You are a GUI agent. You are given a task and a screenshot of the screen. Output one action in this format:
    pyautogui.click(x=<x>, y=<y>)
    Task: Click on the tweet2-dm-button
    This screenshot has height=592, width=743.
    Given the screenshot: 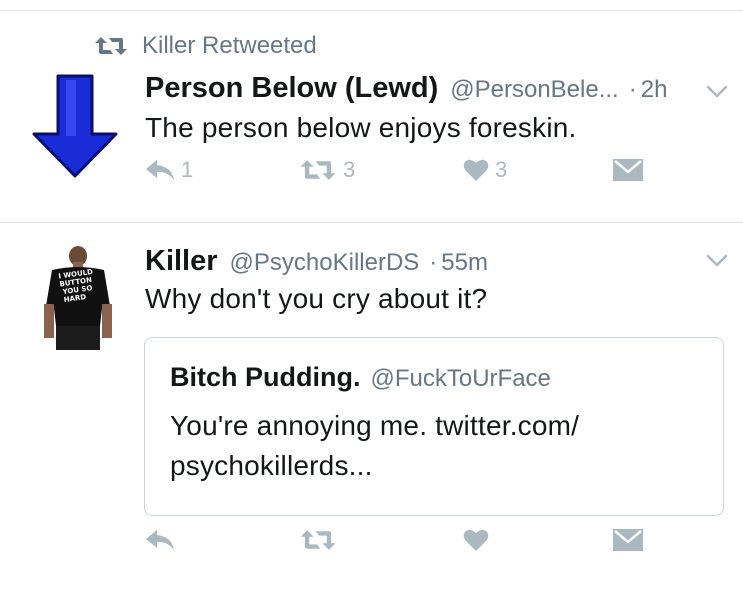 What is the action you would take?
    pyautogui.click(x=628, y=540)
    